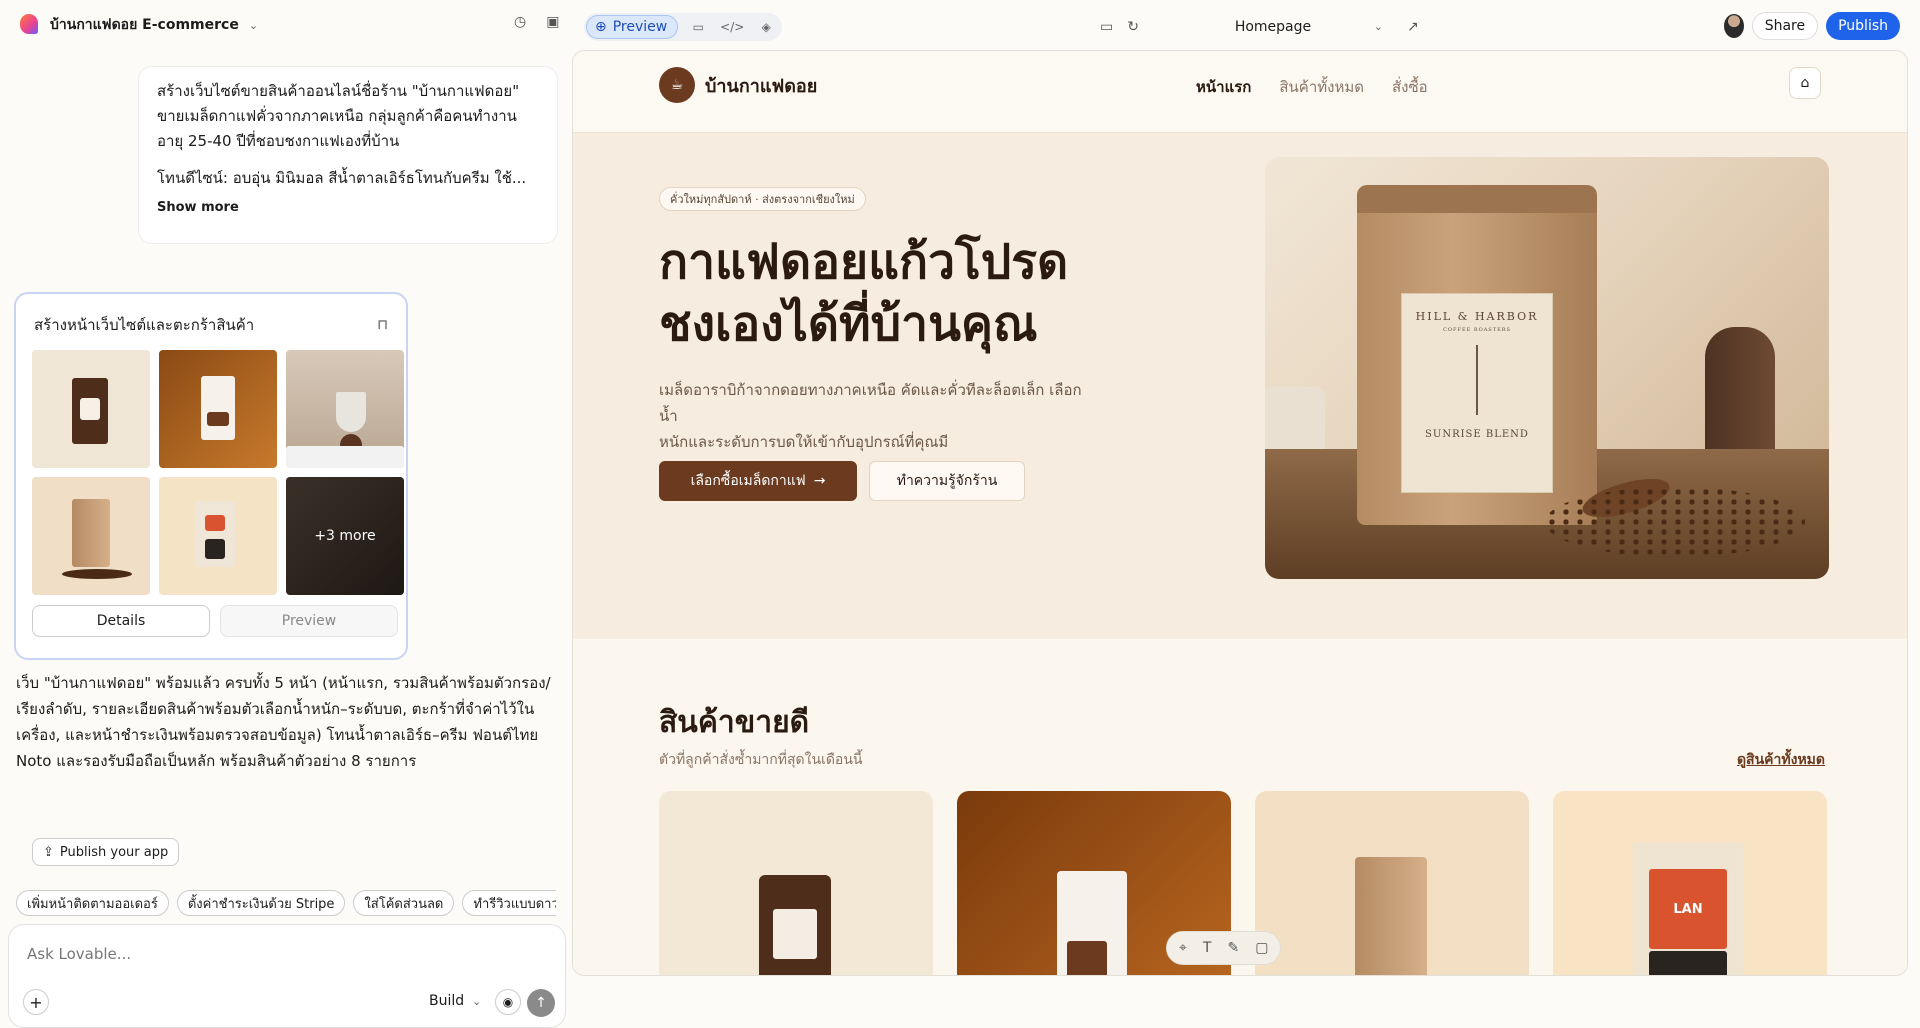 Image resolution: width=1920 pixels, height=1028 pixels. Describe the element at coordinates (1223, 87) in the screenshot. I see `nav-link-home: หน้าแรก` at that location.